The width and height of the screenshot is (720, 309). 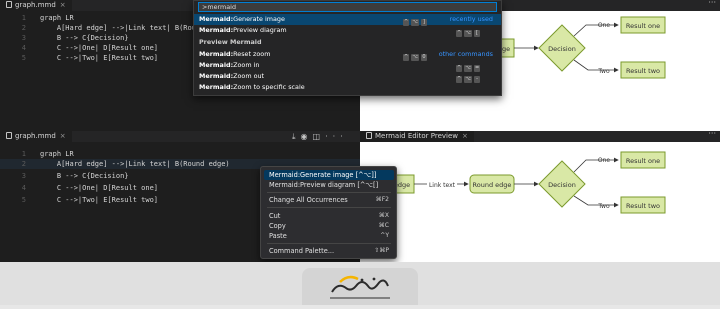 What do you see at coordinates (319, 136) in the screenshot?
I see `split-editor-icon: ◫` at bounding box center [319, 136].